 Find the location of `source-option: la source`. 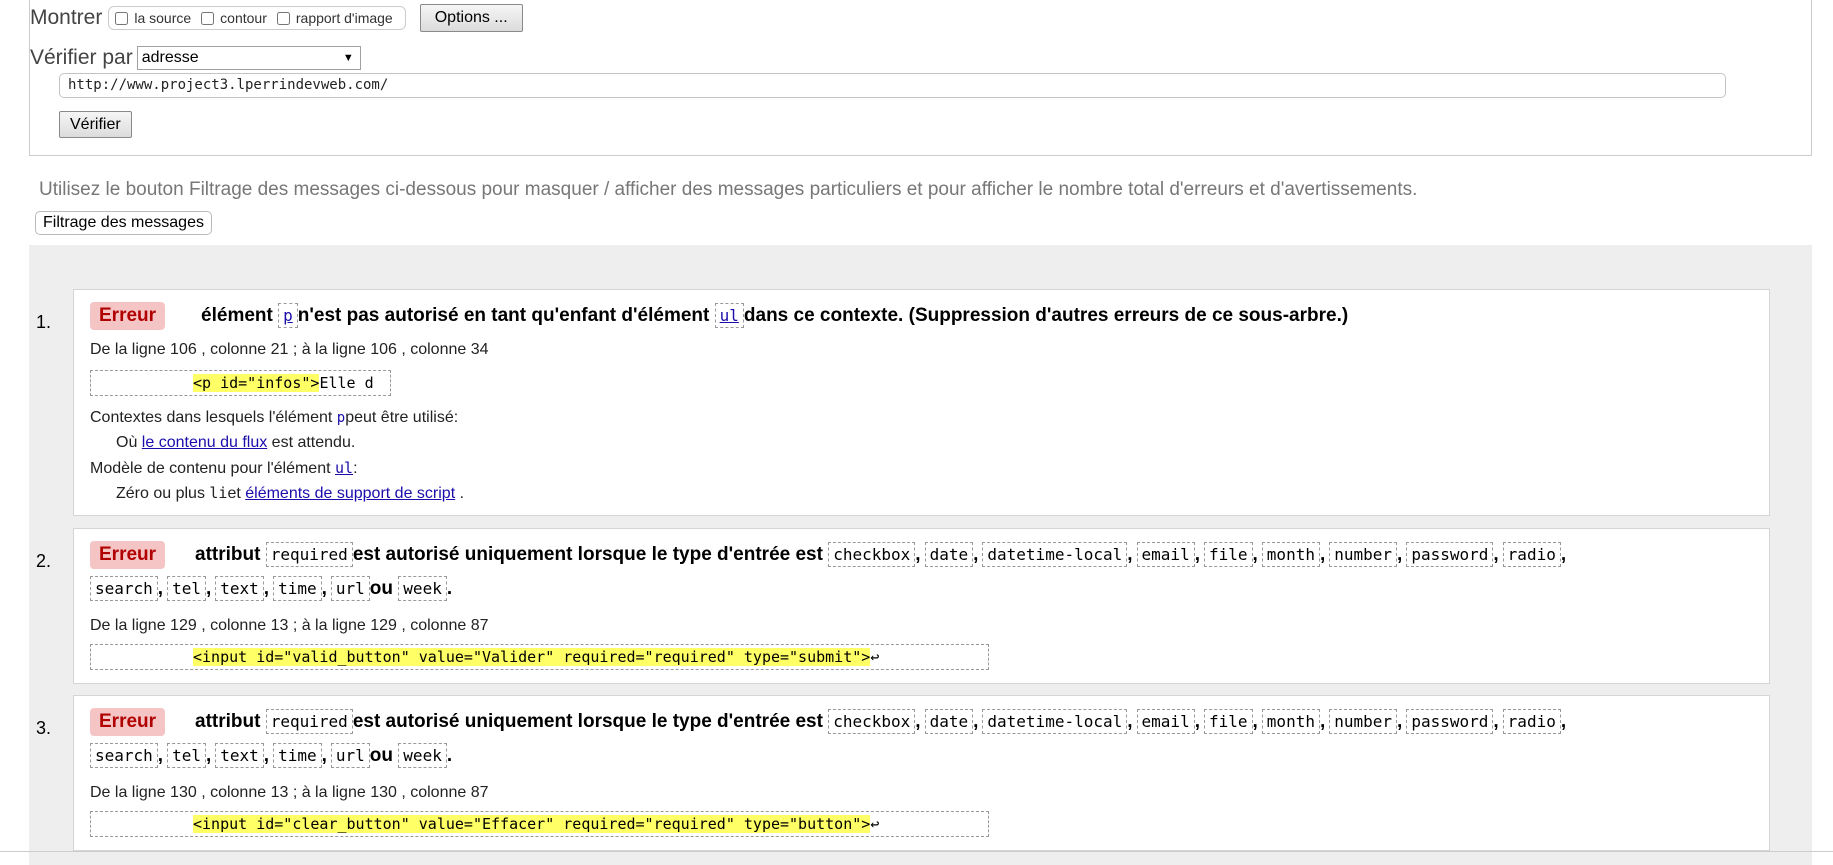

source-option: la source is located at coordinates (152, 18).